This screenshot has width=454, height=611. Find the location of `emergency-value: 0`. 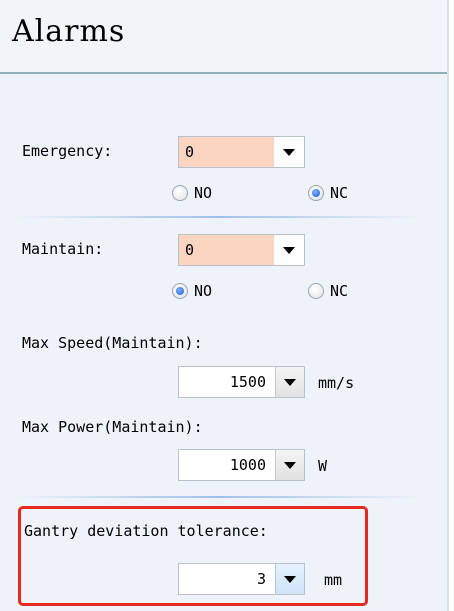

emergency-value: 0 is located at coordinates (226, 152).